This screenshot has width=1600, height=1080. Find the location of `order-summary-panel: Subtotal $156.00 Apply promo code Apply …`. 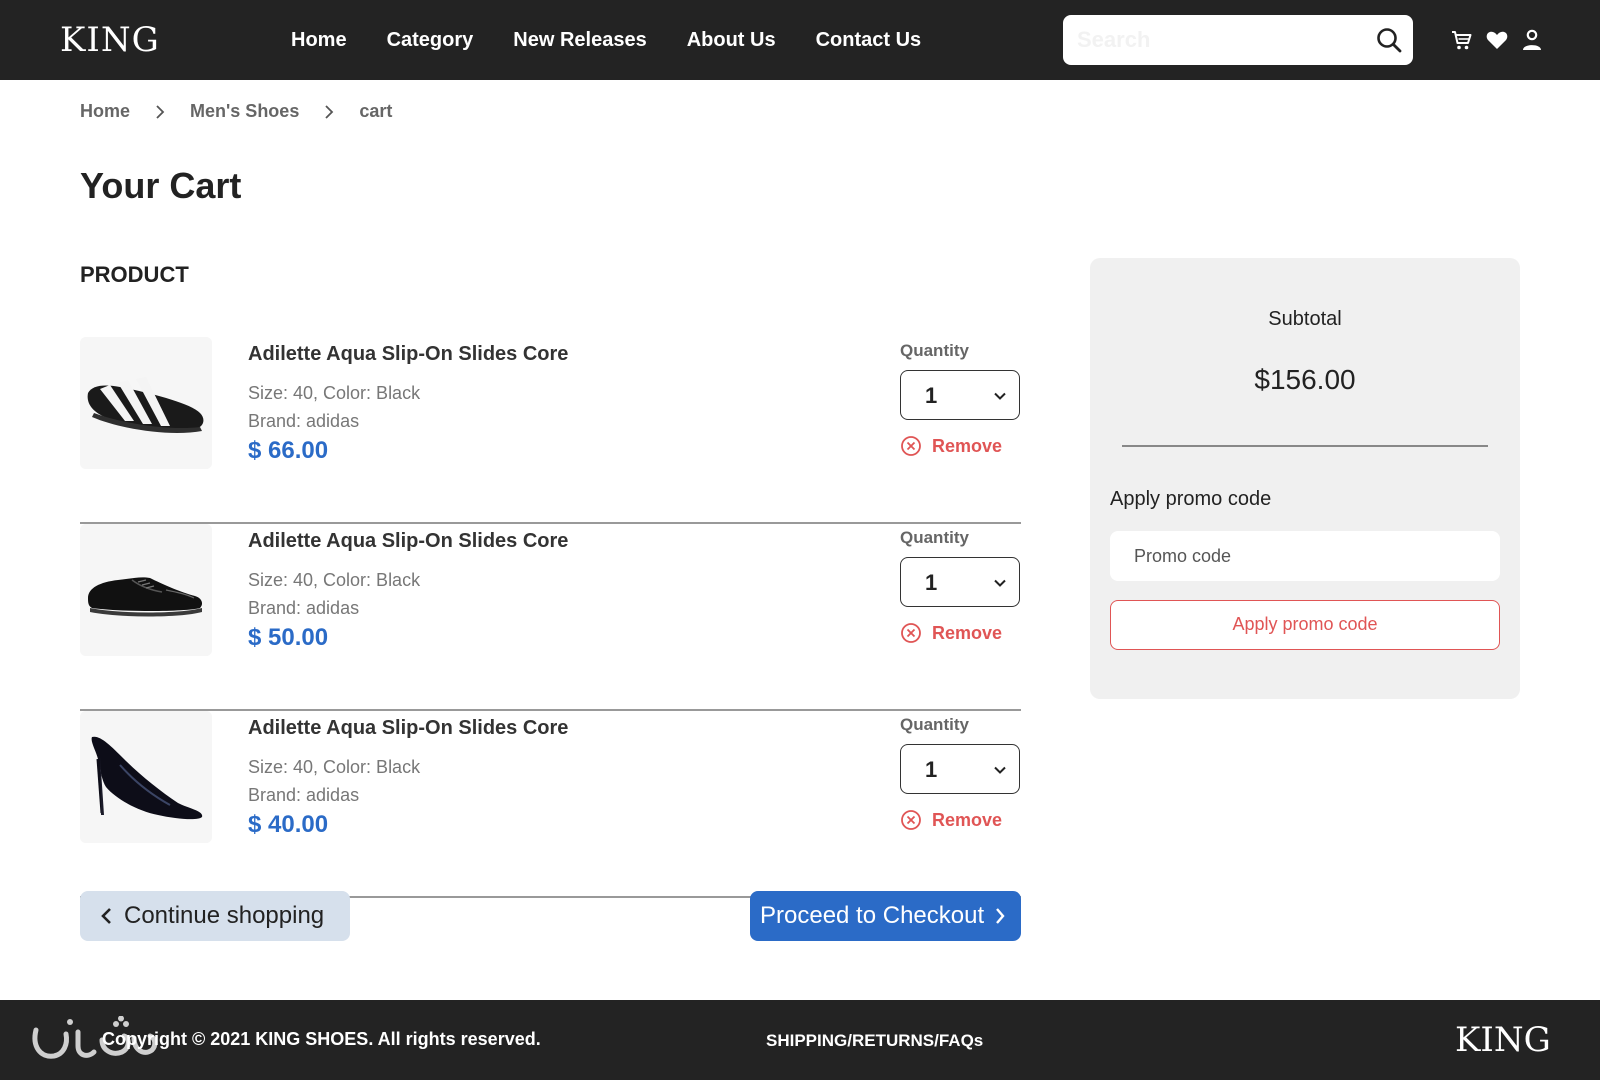

order-summary-panel: Subtotal $156.00 Apply promo code Apply … is located at coordinates (1305, 478).